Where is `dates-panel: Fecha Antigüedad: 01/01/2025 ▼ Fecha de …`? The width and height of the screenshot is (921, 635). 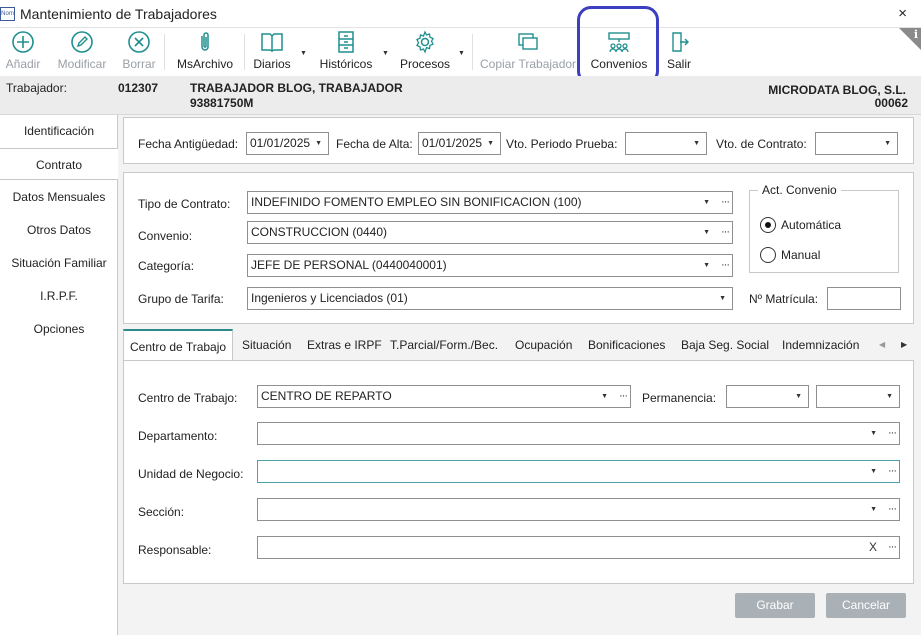 dates-panel: Fecha Antigüedad: 01/01/2025 ▼ Fecha de … is located at coordinates (518, 140).